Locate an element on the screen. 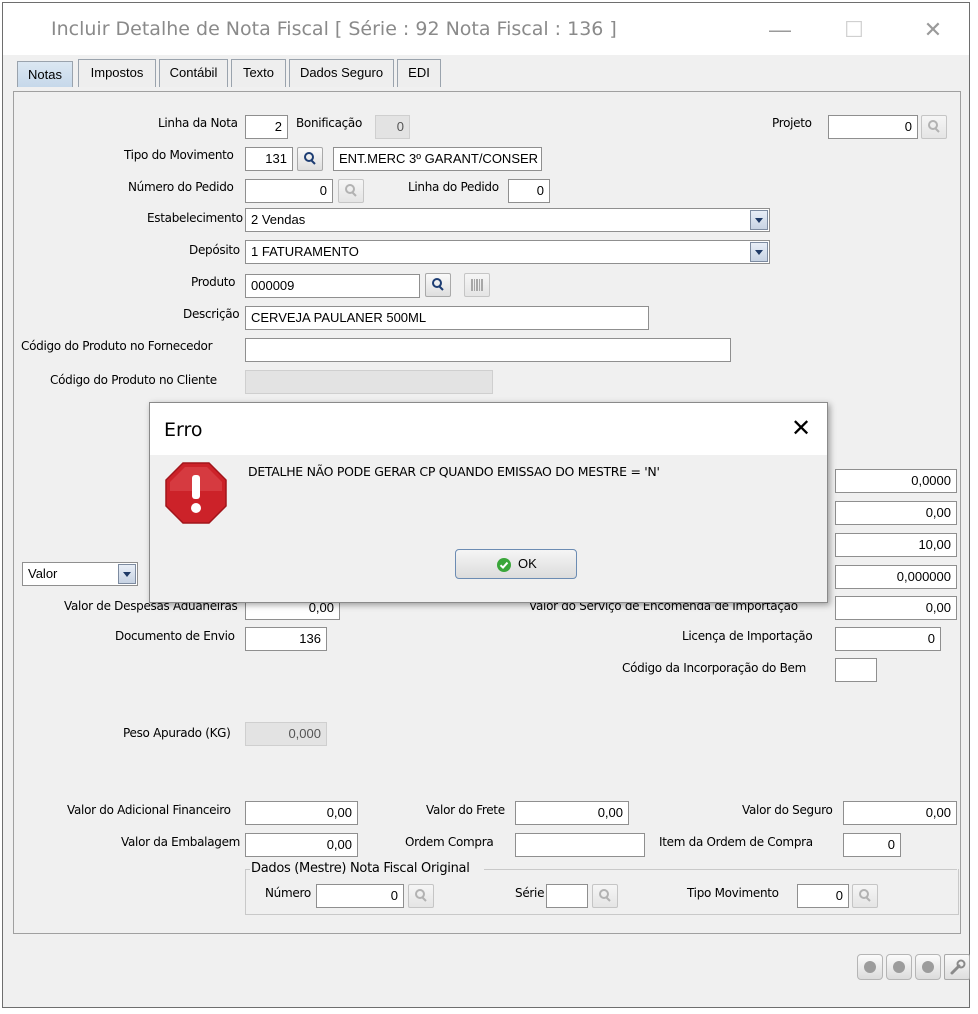 The width and height of the screenshot is (978, 1014). produto-label: Produto is located at coordinates (213, 282).